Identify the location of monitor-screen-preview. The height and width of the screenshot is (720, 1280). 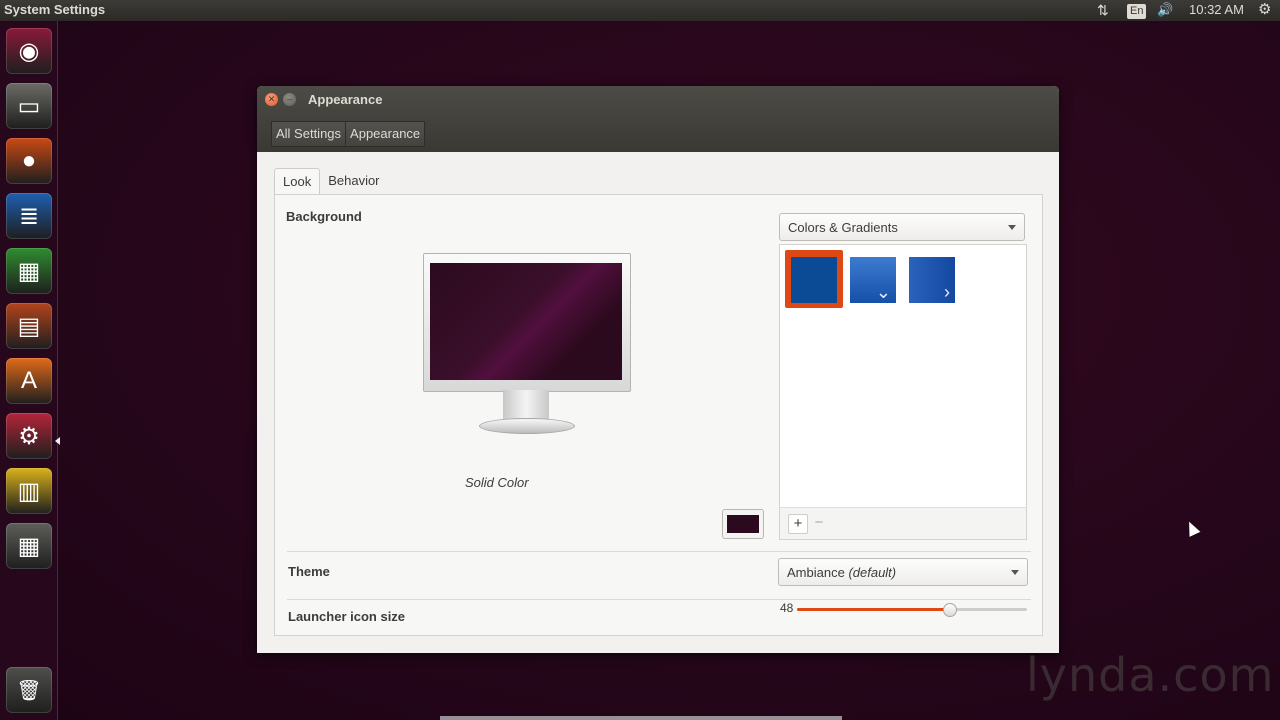
(526, 321).